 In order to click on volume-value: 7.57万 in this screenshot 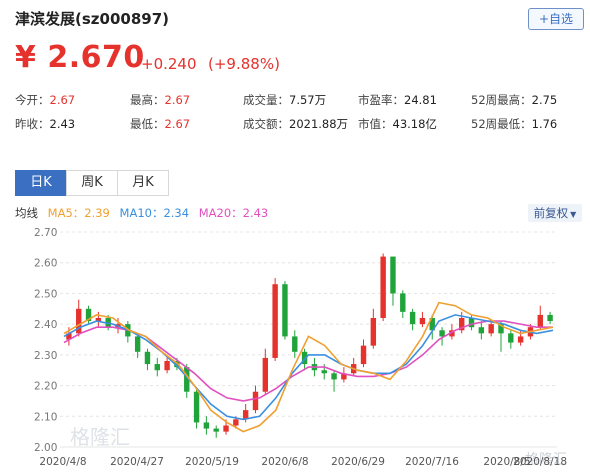, I will do `click(308, 100)`.